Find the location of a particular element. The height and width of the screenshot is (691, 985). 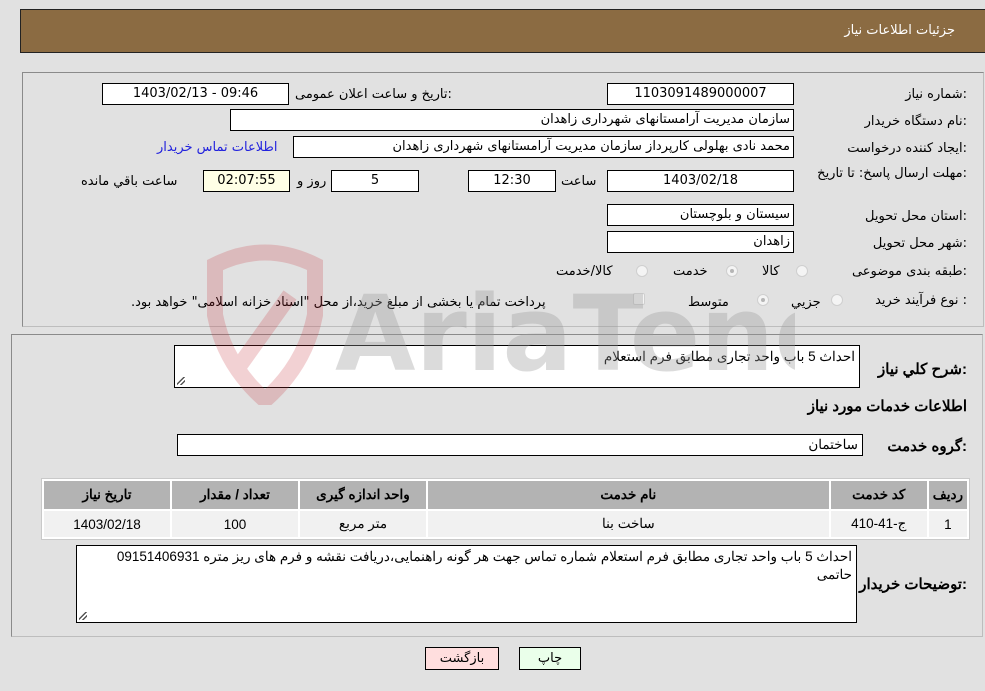

cell-service-code: ج-41-410 is located at coordinates (878, 524).